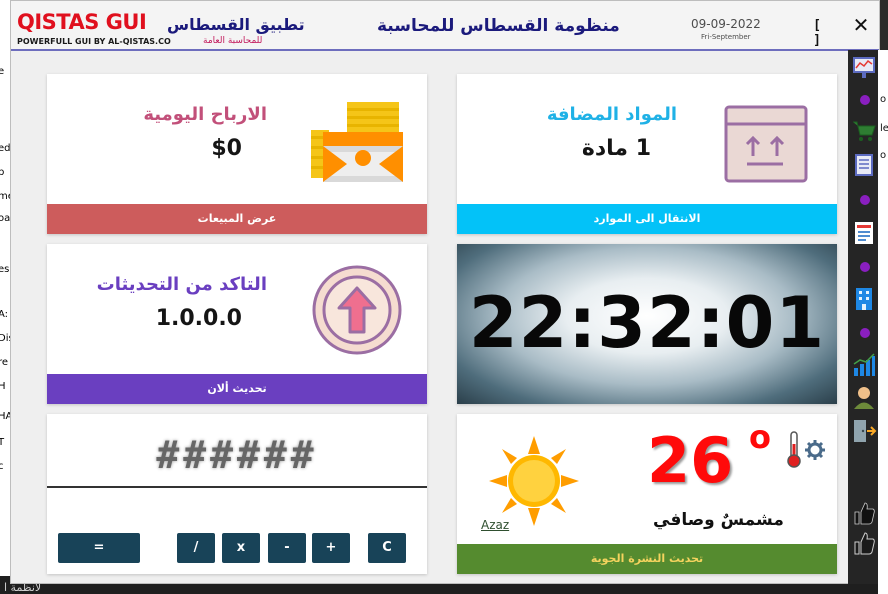 The height and width of the screenshot is (594, 888). Describe the element at coordinates (226, 148) in the screenshot. I see `card-value: $0` at that location.